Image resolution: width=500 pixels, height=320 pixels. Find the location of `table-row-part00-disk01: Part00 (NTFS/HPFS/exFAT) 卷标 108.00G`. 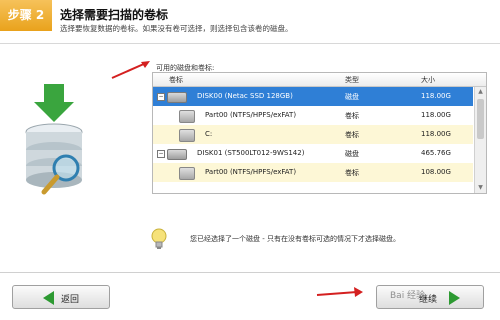

table-row-part00-disk01: Part00 (NTFS/HPFS/exFAT) 卷标 108.00G is located at coordinates (313, 172).